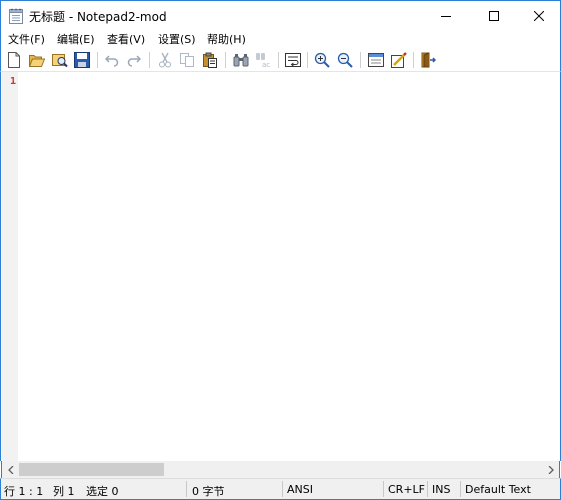 The height and width of the screenshot is (500, 561). I want to click on paste-icon, so click(210, 60).